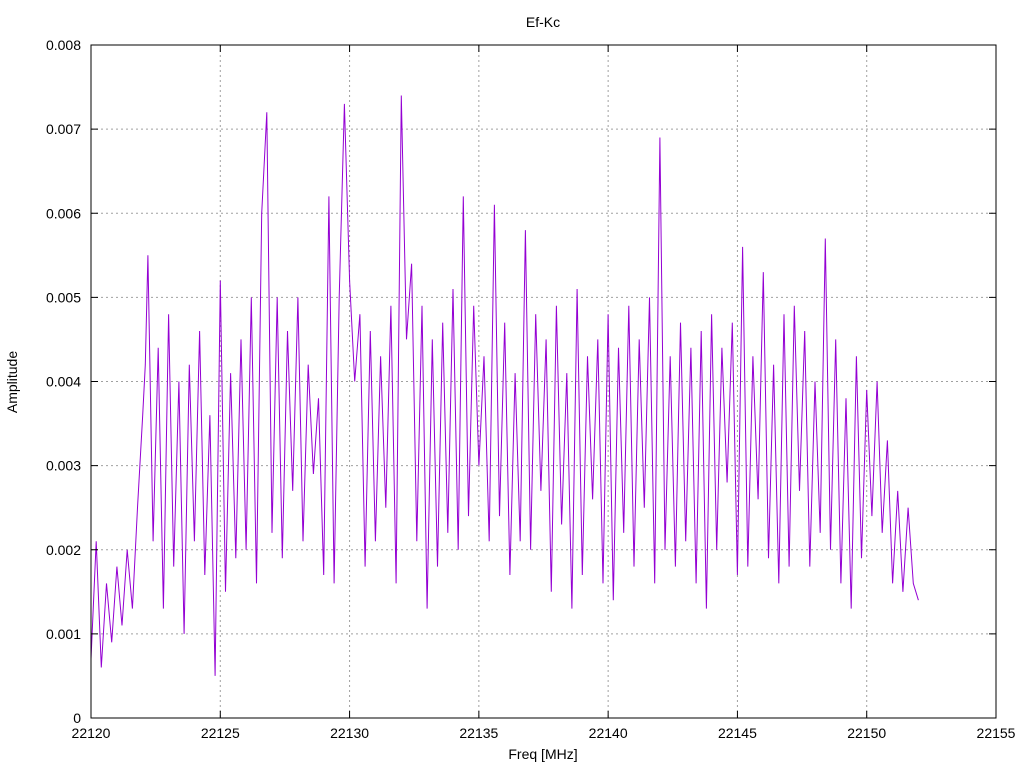  Describe the element at coordinates (608, 733) in the screenshot. I see `x-tick-label: 22140` at that location.